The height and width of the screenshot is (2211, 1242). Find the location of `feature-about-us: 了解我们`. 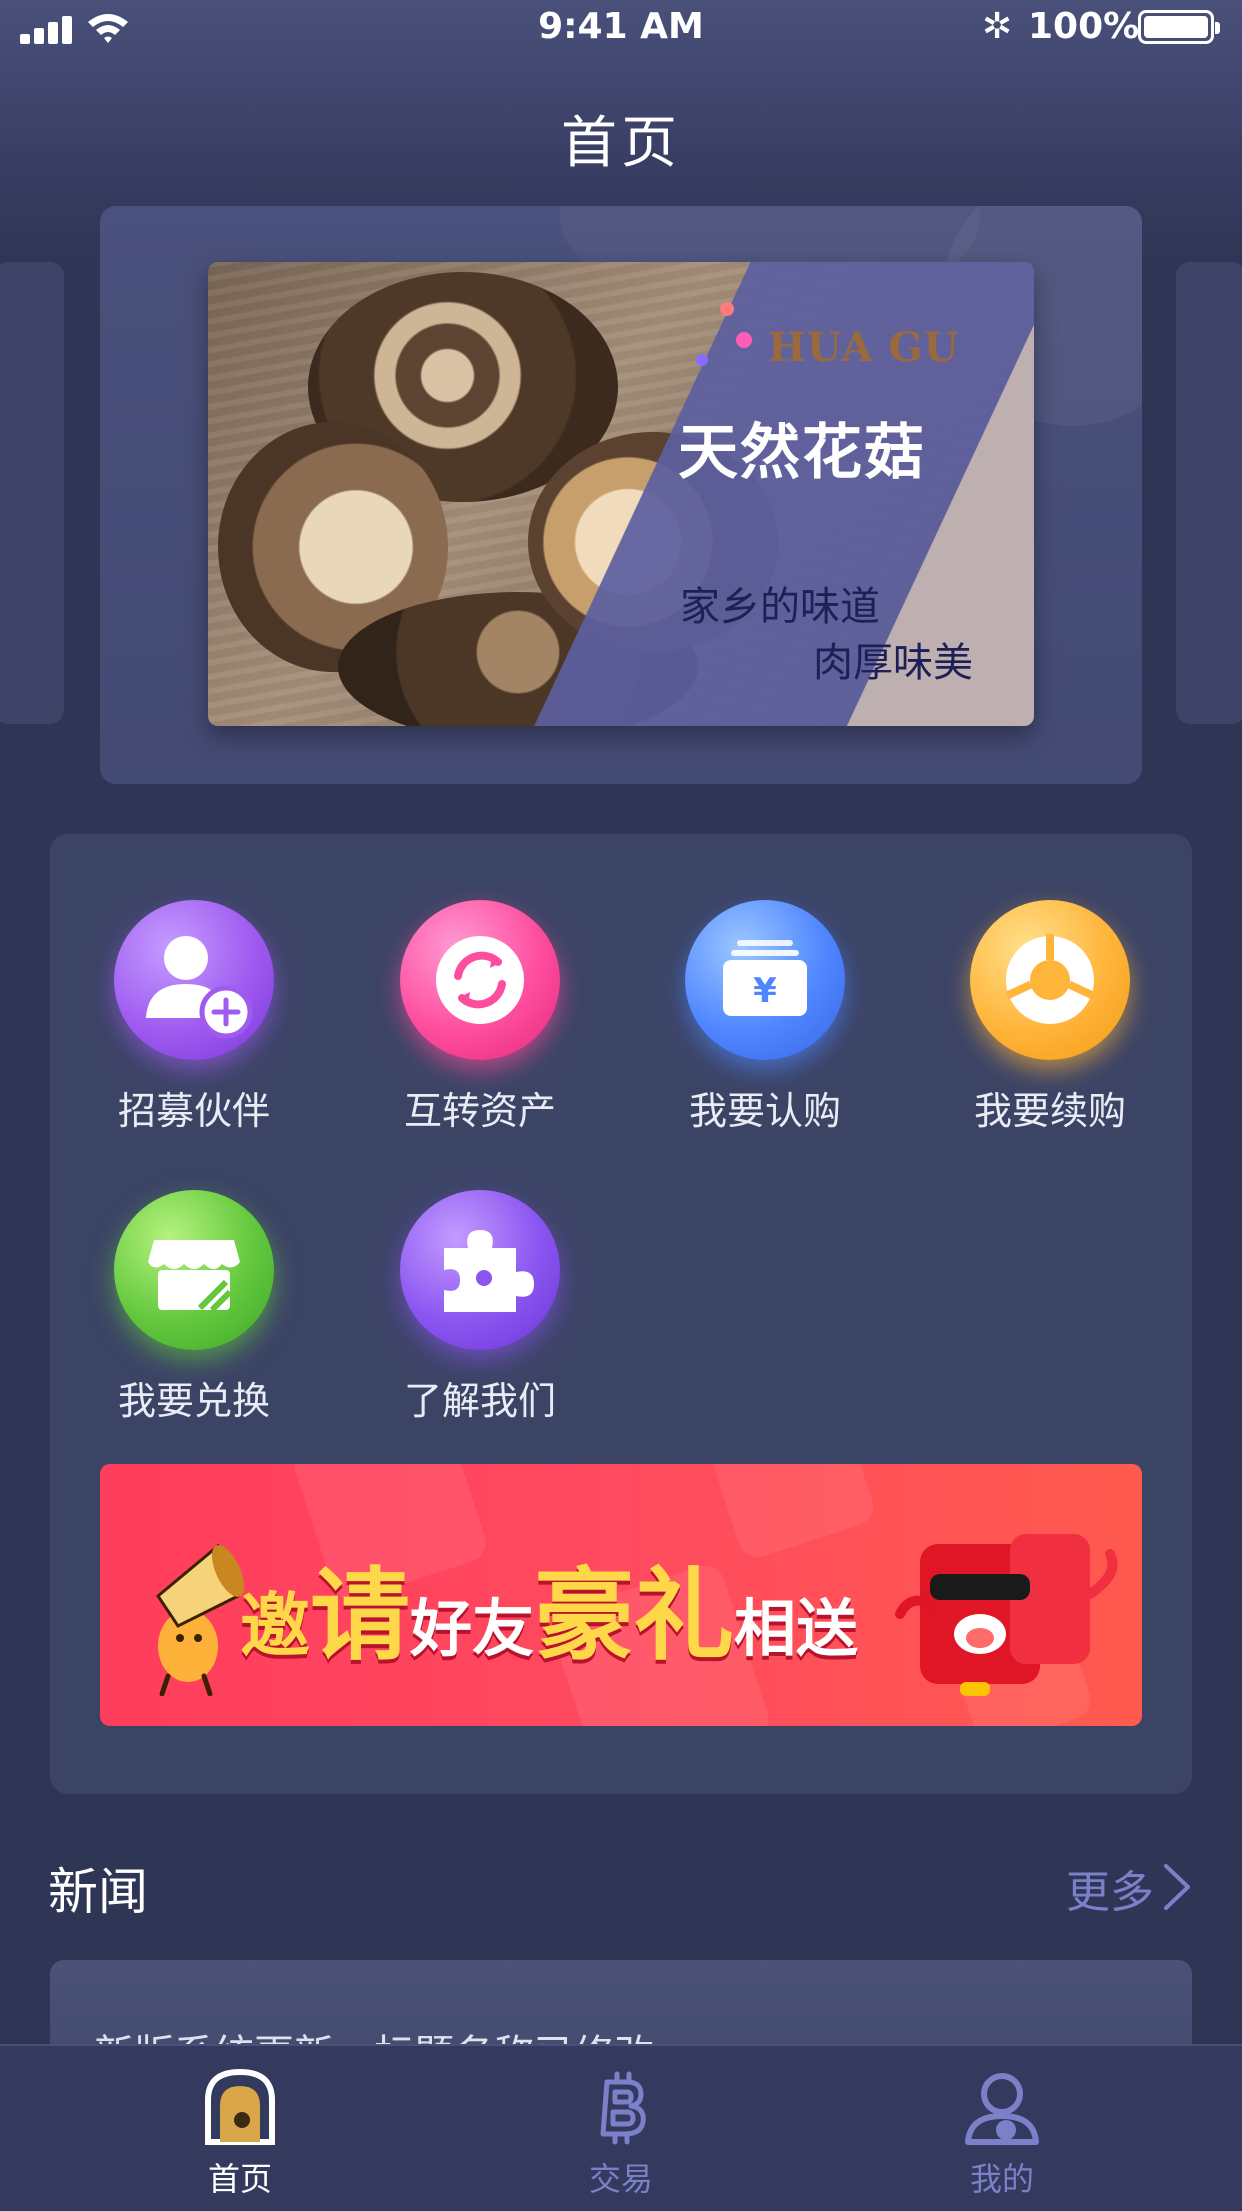

feature-about-us: 了解我们 is located at coordinates (480, 1320).